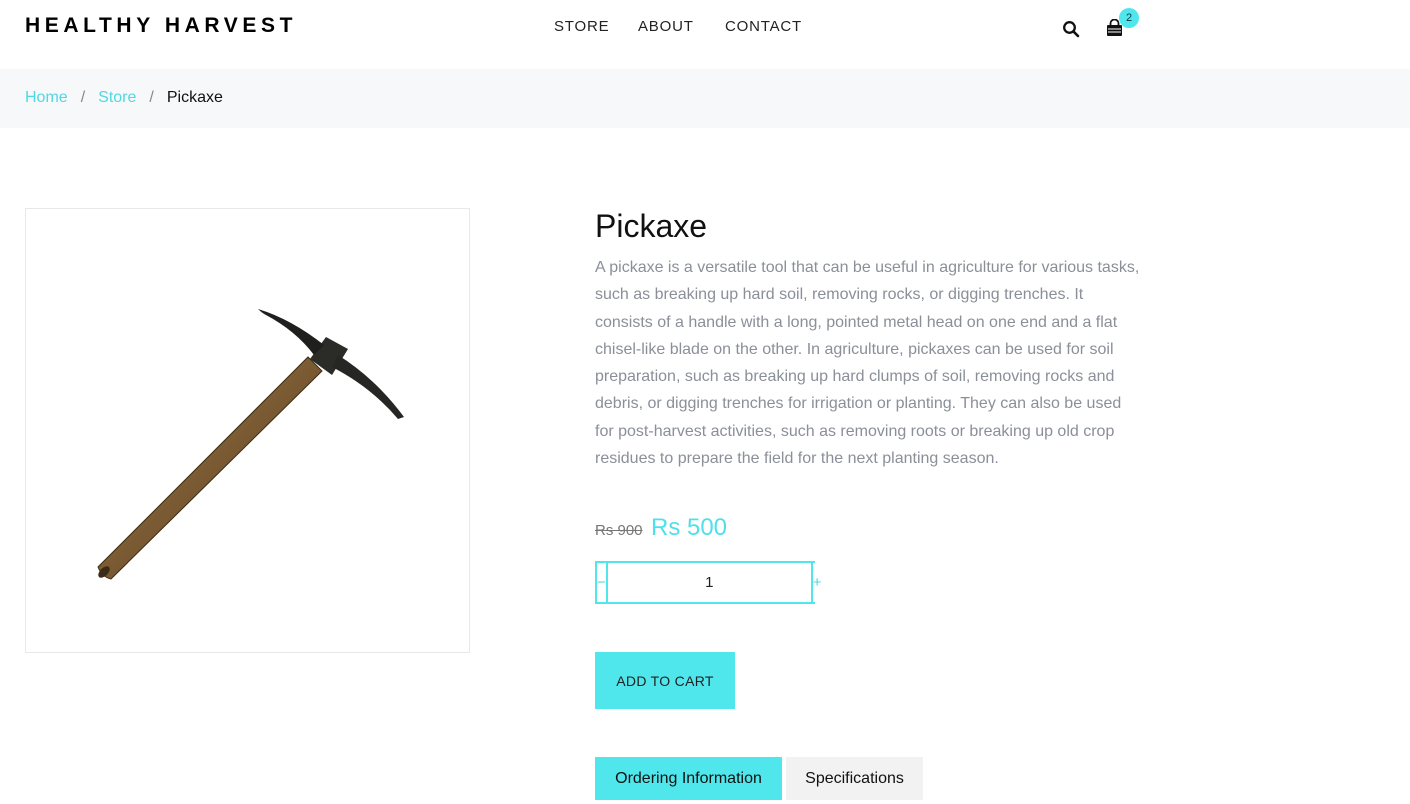 The width and height of the screenshot is (1410, 804). What do you see at coordinates (666, 26) in the screenshot?
I see `nav-item-about: ABOUT` at bounding box center [666, 26].